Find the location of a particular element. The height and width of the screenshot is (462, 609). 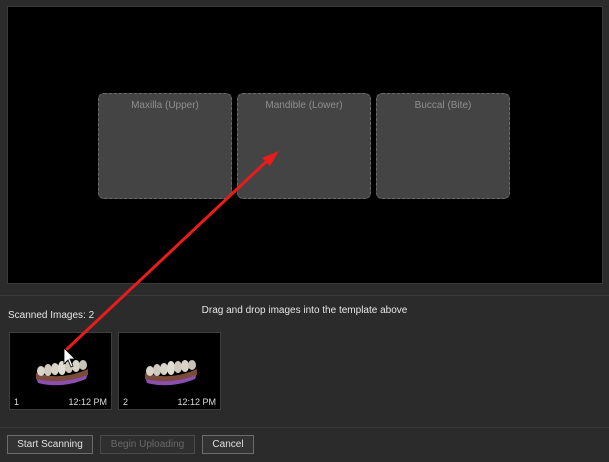

divider-bottom is located at coordinates (304, 427).